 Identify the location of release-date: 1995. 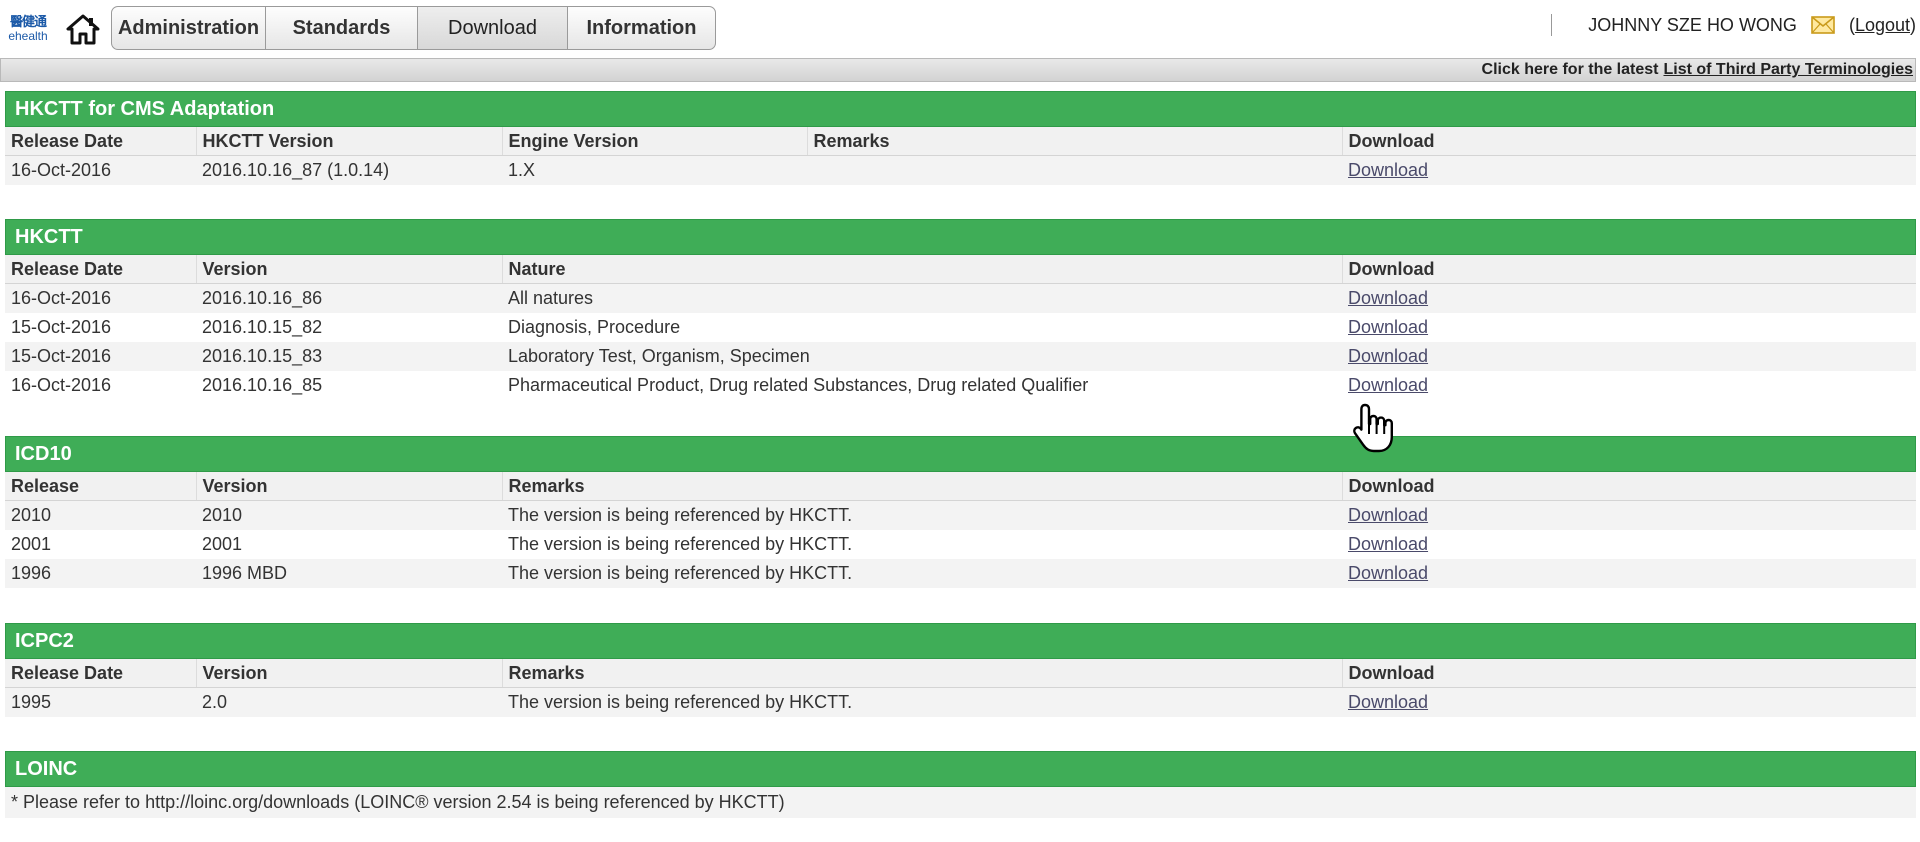
(100, 702).